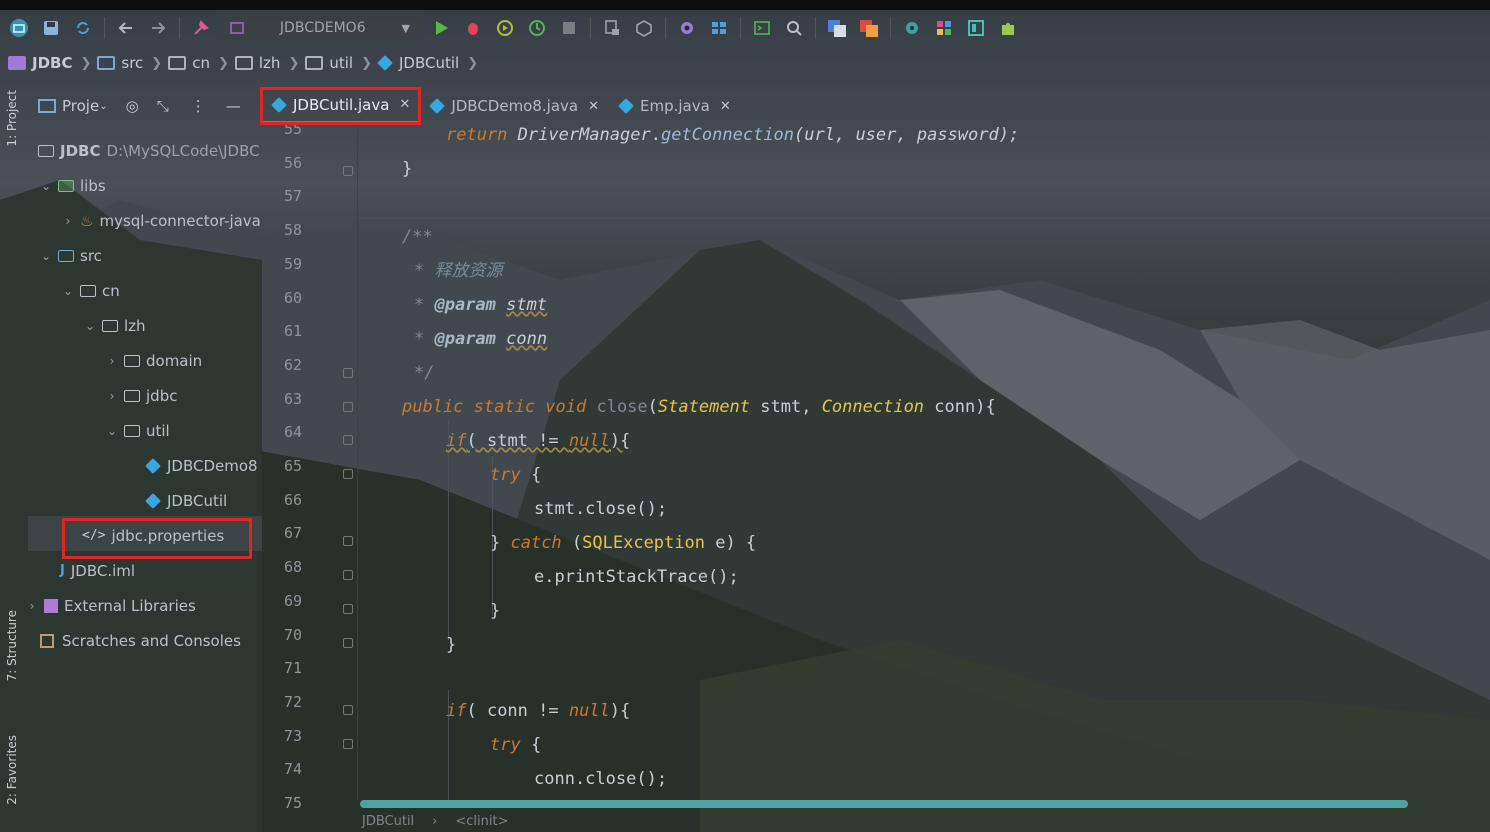  I want to click on code-token: try, so click(505, 475).